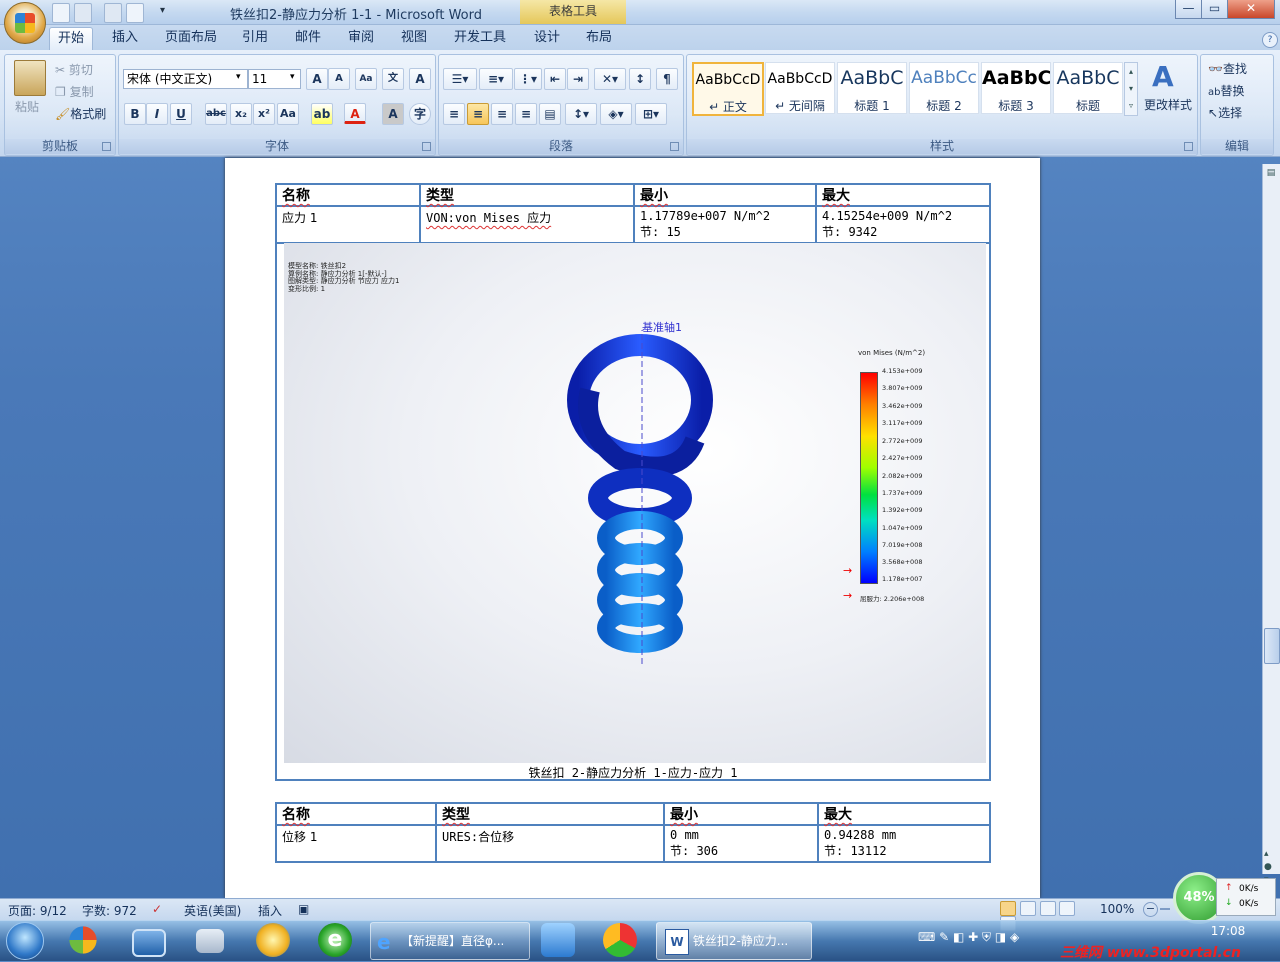 This screenshot has height=962, width=1280. I want to click on change-styles-icon: A, so click(1163, 76).